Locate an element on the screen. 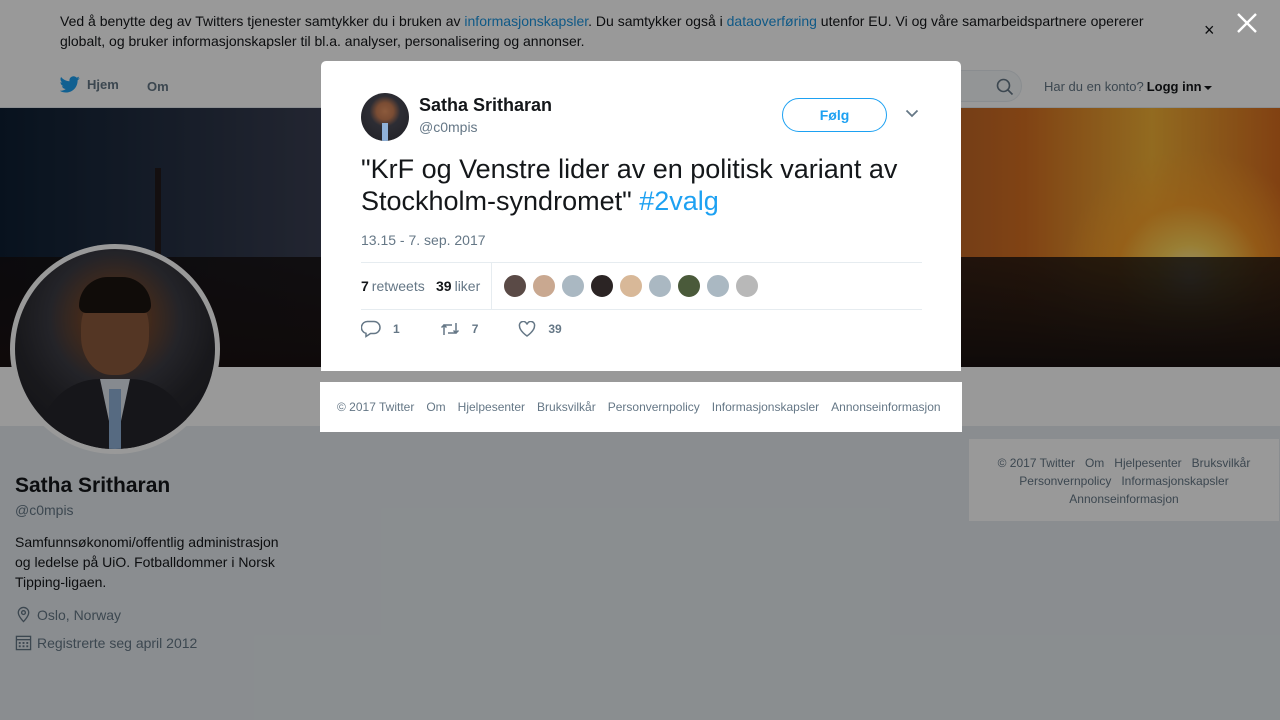 This screenshot has height=720, width=1280. reply-button: 1 is located at coordinates (380, 329).